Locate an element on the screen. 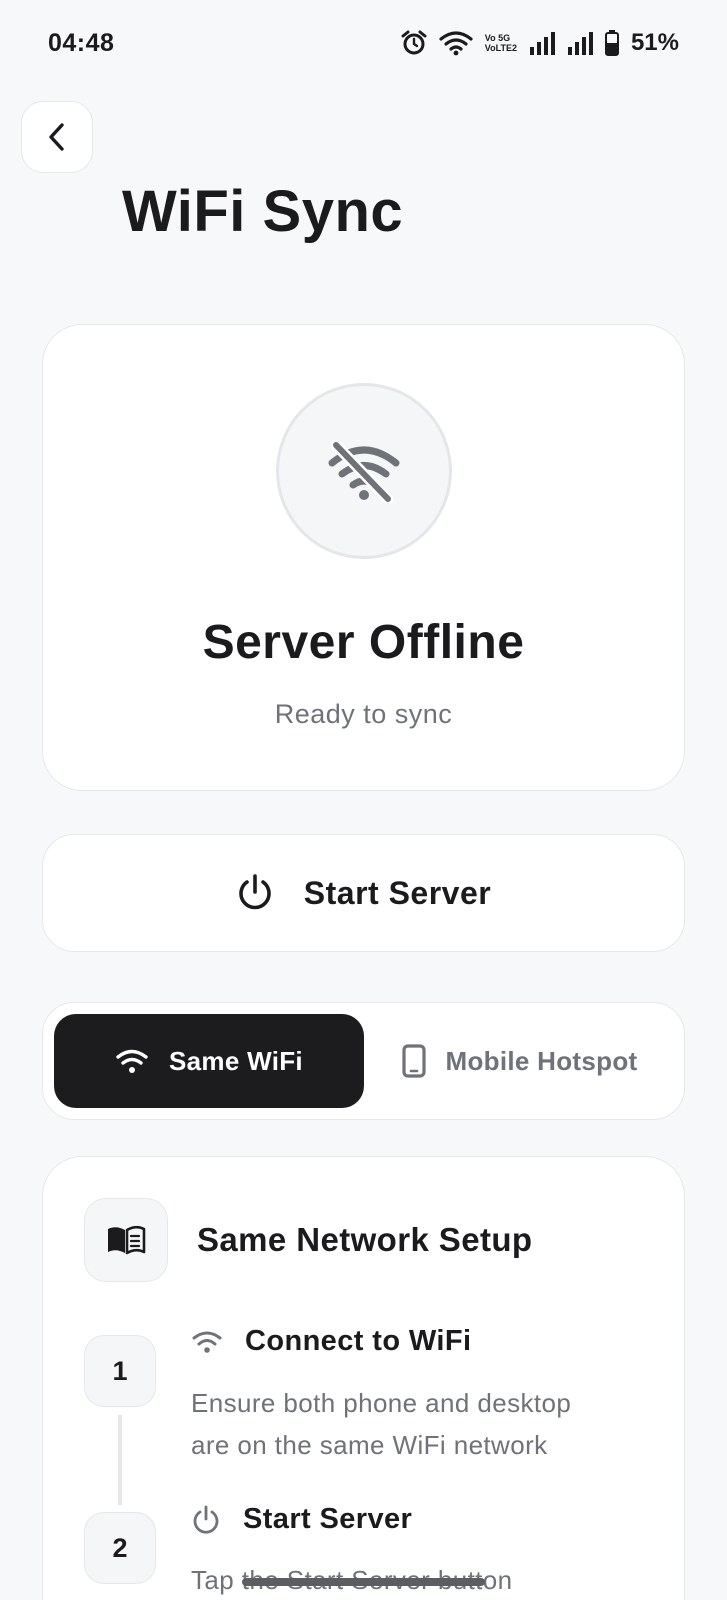  volte-line-1: Vo 5G is located at coordinates (497, 38).